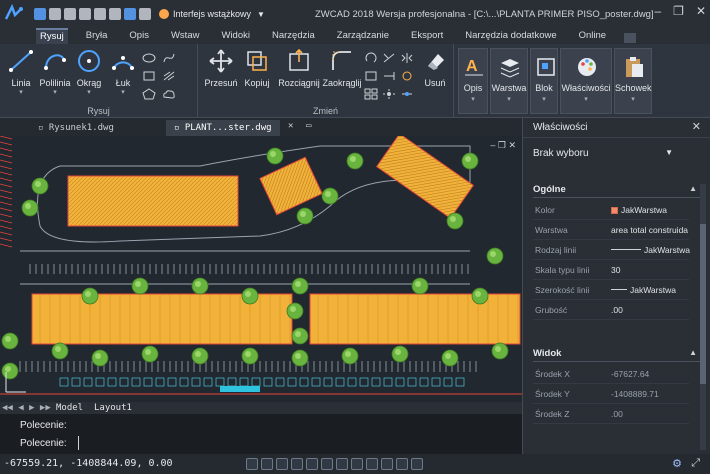 The height and width of the screenshot is (474, 710). I want to click on hatch-icon, so click(169, 76).